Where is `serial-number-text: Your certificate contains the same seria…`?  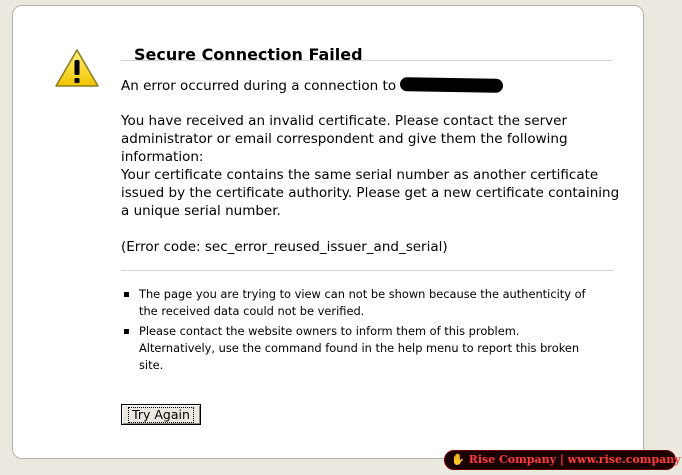
serial-number-text: Your certificate contains the same seria… is located at coordinates (370, 193).